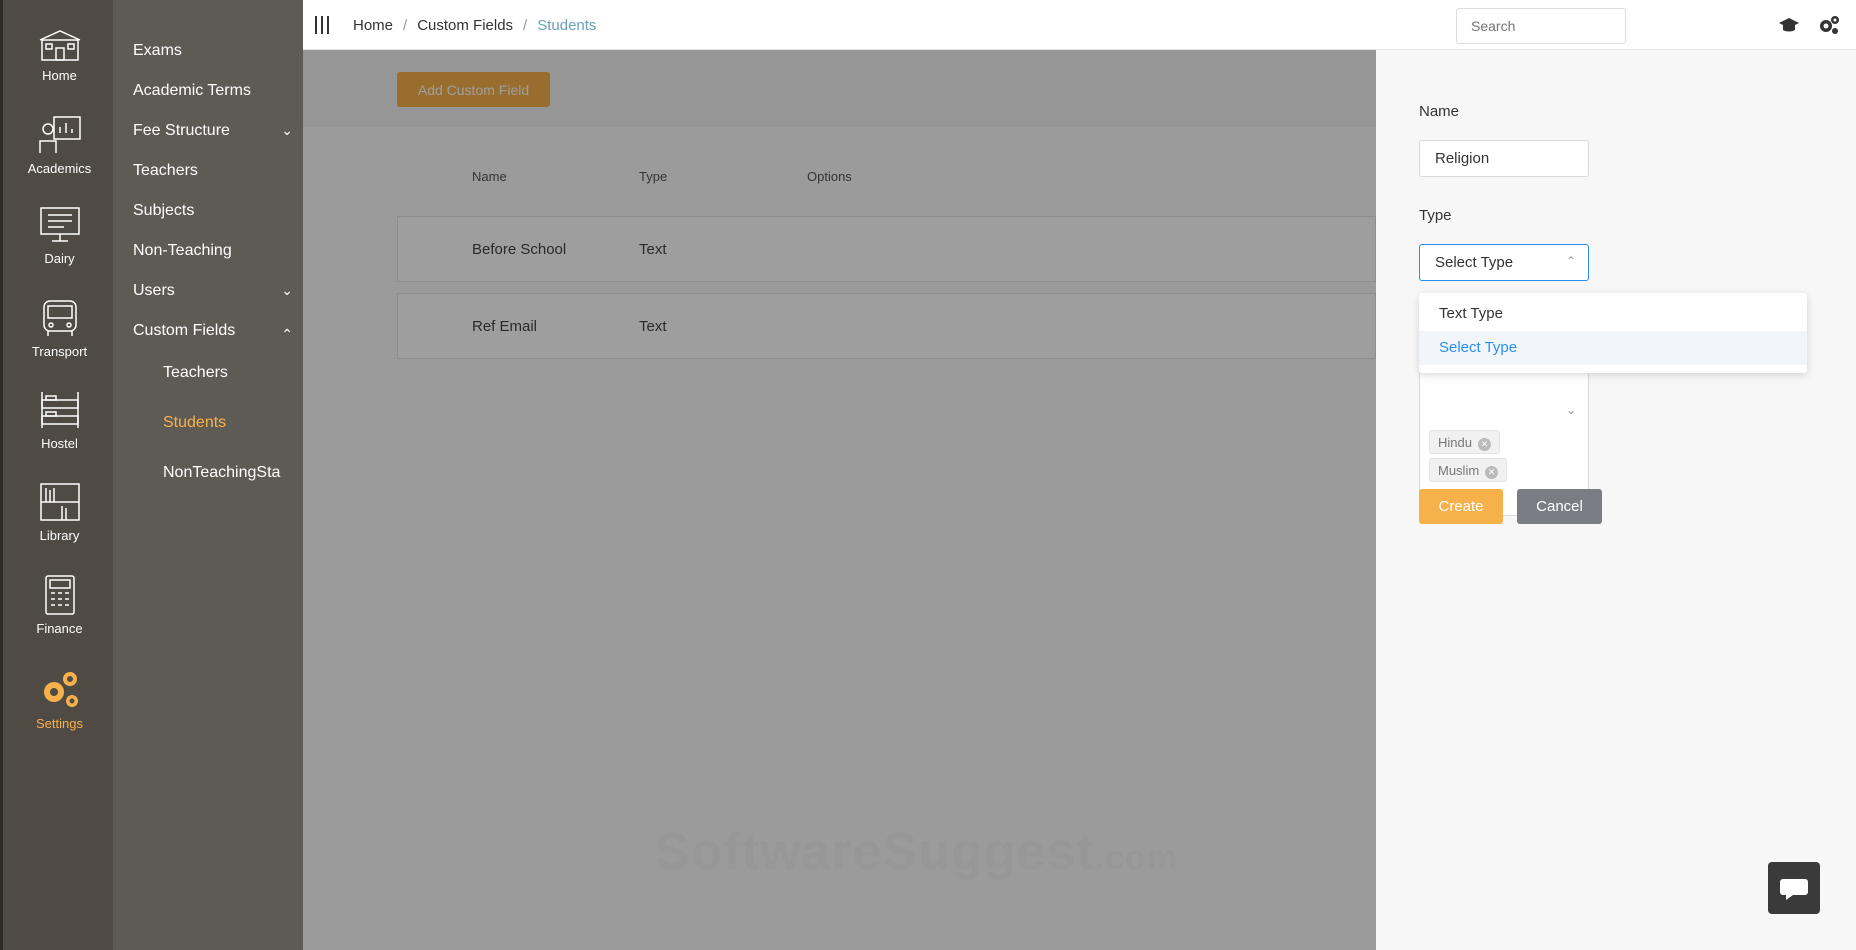 Image resolution: width=1856 pixels, height=950 pixels. I want to click on breadcrumb-current: Students, so click(567, 25).